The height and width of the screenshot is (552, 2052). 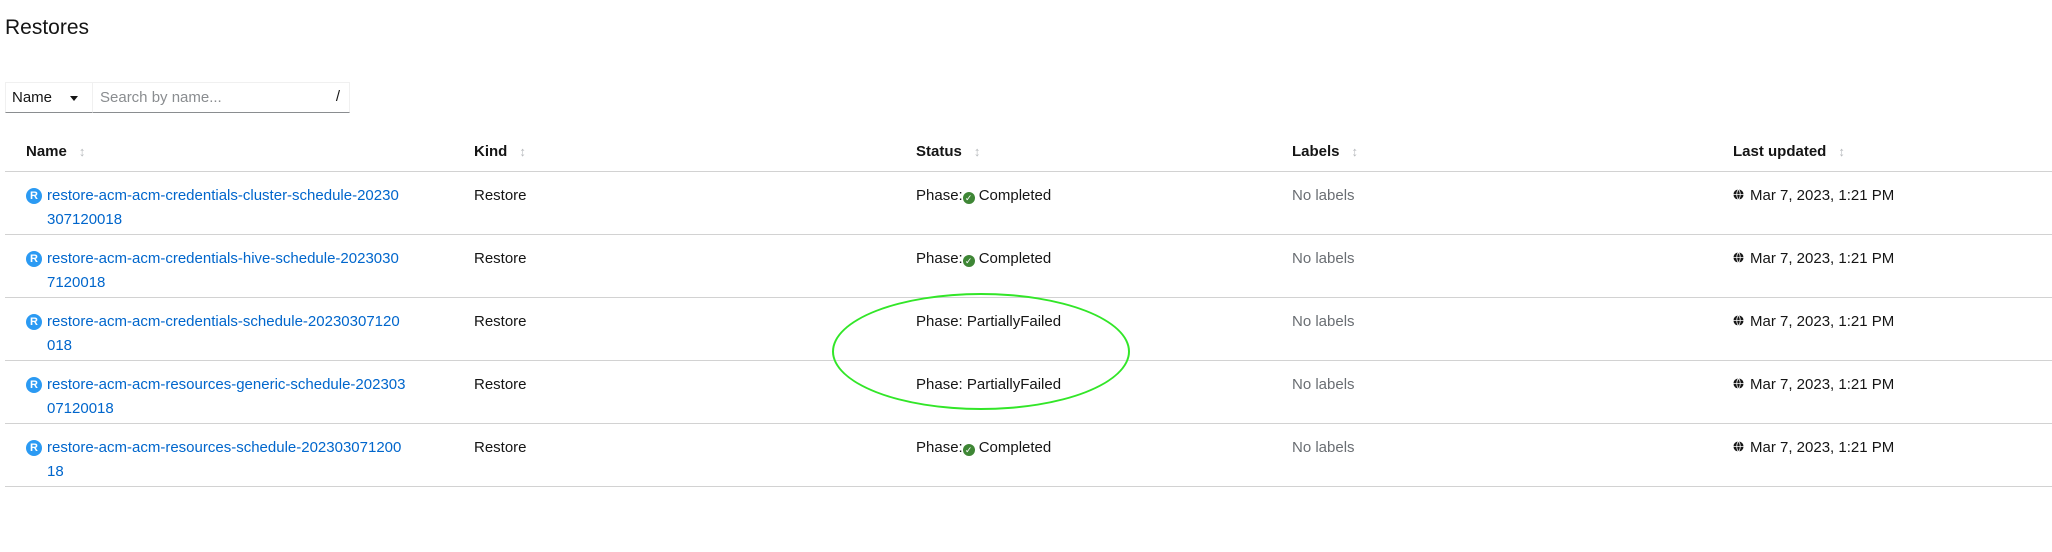 I want to click on column-header-label: Kind, so click(x=491, y=151).